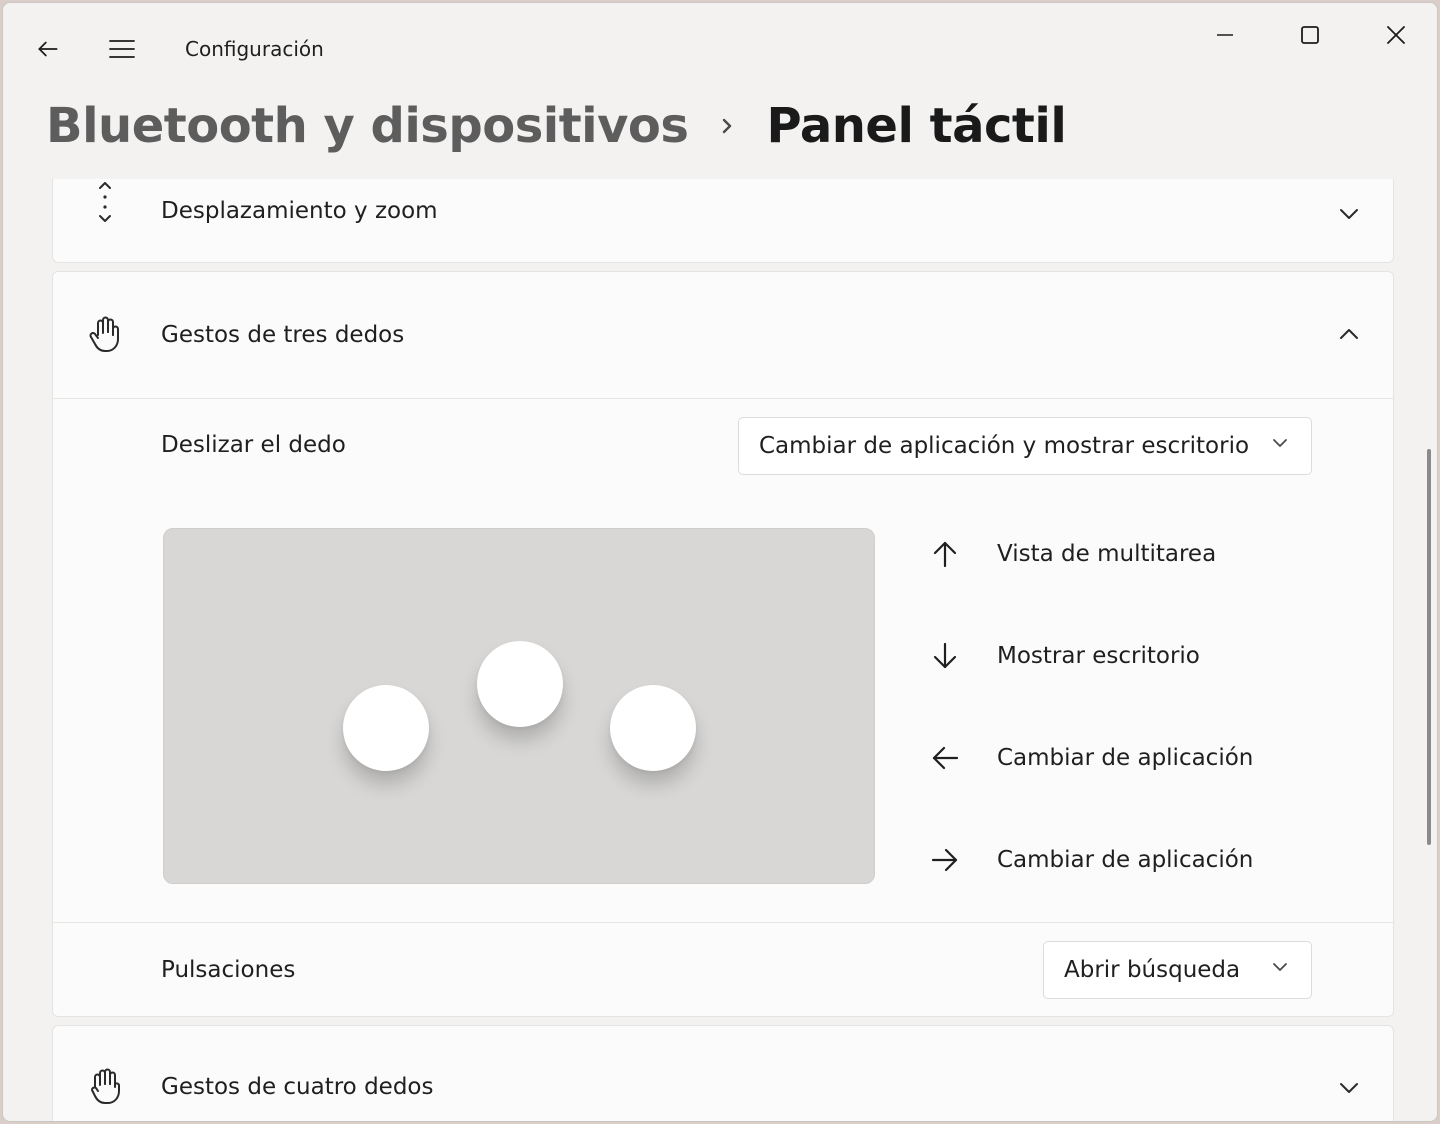  What do you see at coordinates (945, 860) in the screenshot?
I see `arrow-right-icon` at bounding box center [945, 860].